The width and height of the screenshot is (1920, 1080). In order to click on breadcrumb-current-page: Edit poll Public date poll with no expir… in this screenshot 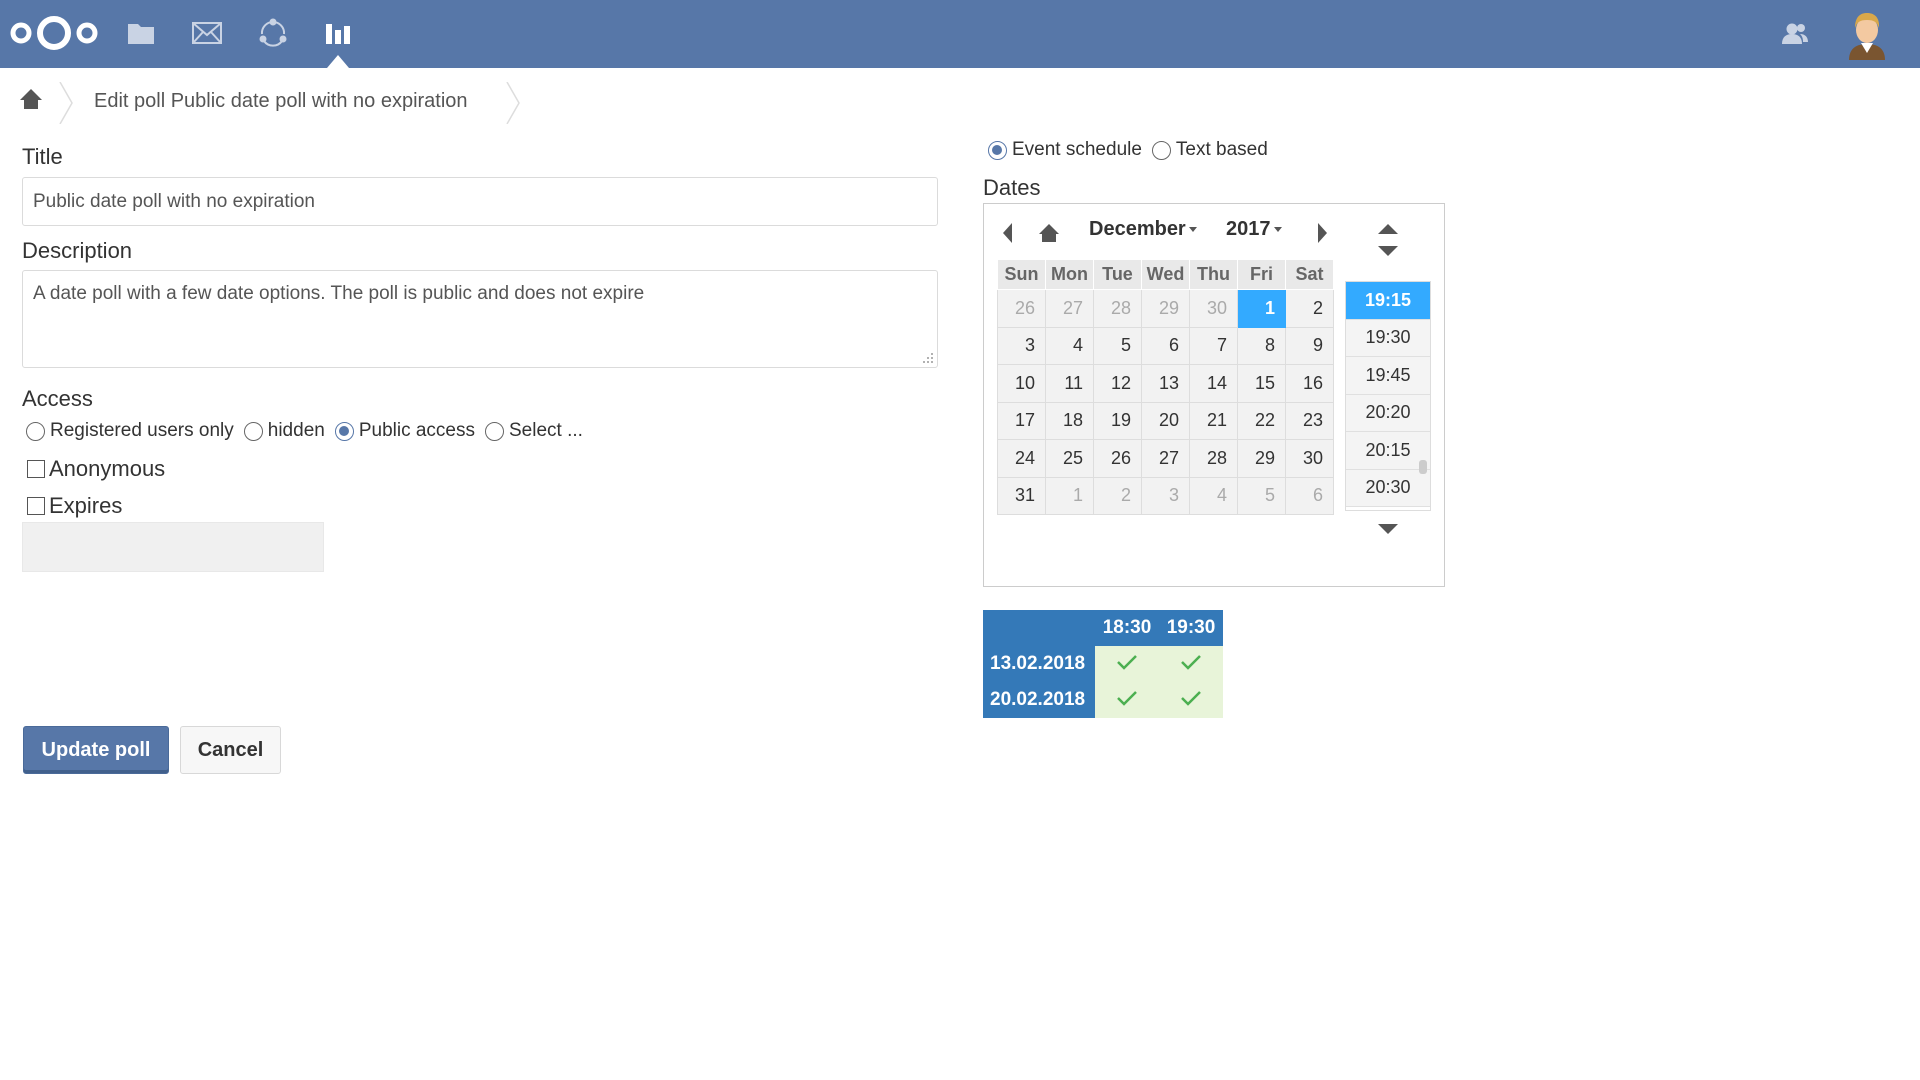, I will do `click(281, 101)`.